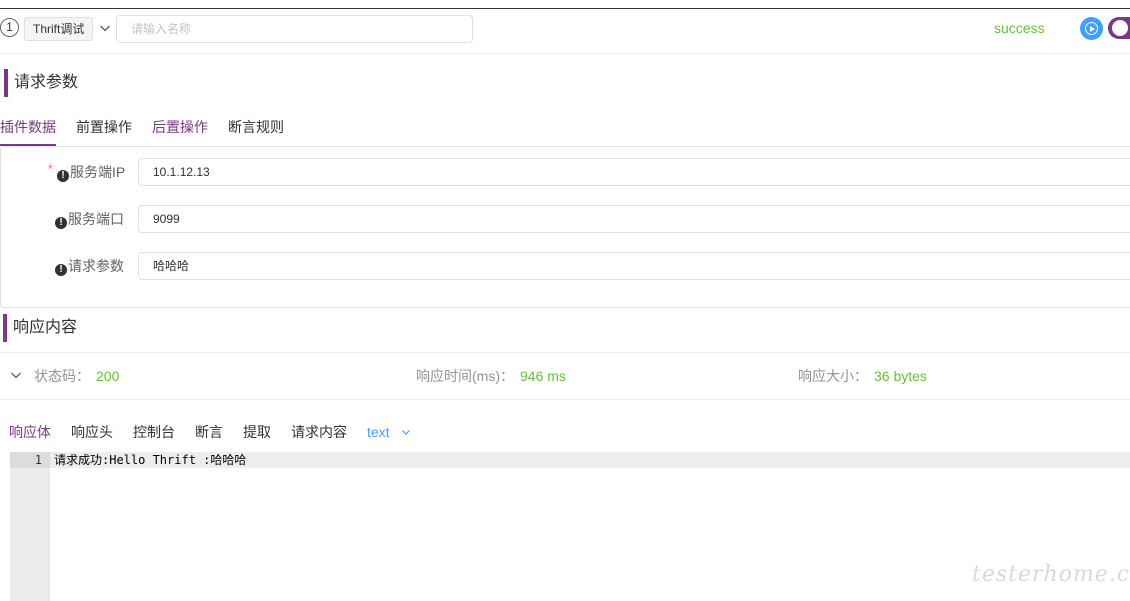 Image resolution: width=1130 pixels, height=601 pixels. Describe the element at coordinates (634, 219) in the screenshot. I see `server-port-input: 9099` at that location.